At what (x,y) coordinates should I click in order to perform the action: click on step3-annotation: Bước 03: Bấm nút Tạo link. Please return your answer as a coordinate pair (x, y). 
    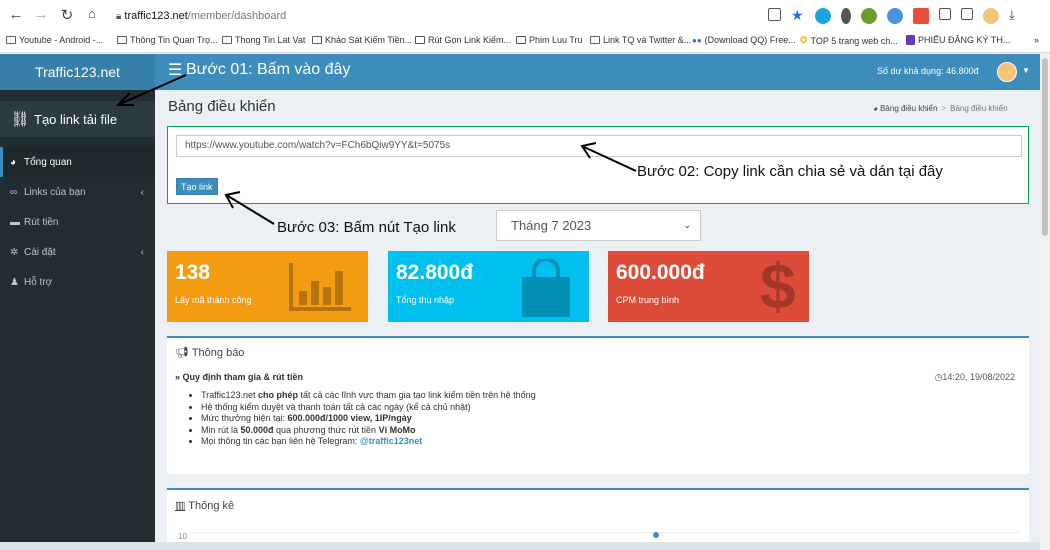
    Looking at the image, I should click on (366, 227).